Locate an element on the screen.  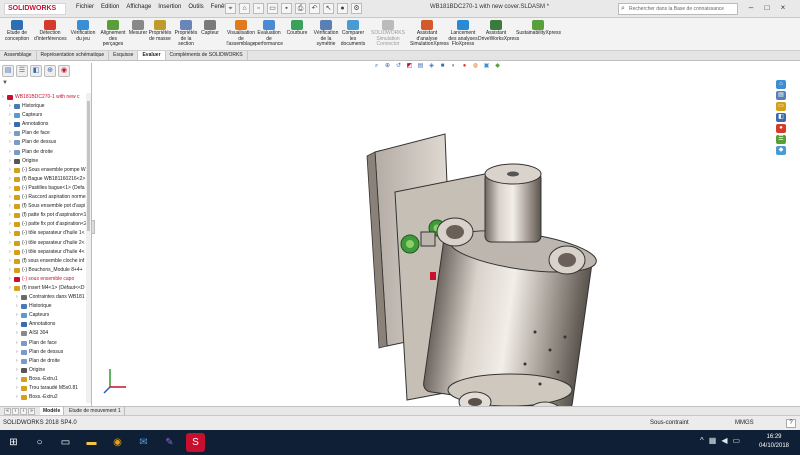
tree-item: › (f) Sous ensemble pot d'aspi is located at coordinates (43, 206).